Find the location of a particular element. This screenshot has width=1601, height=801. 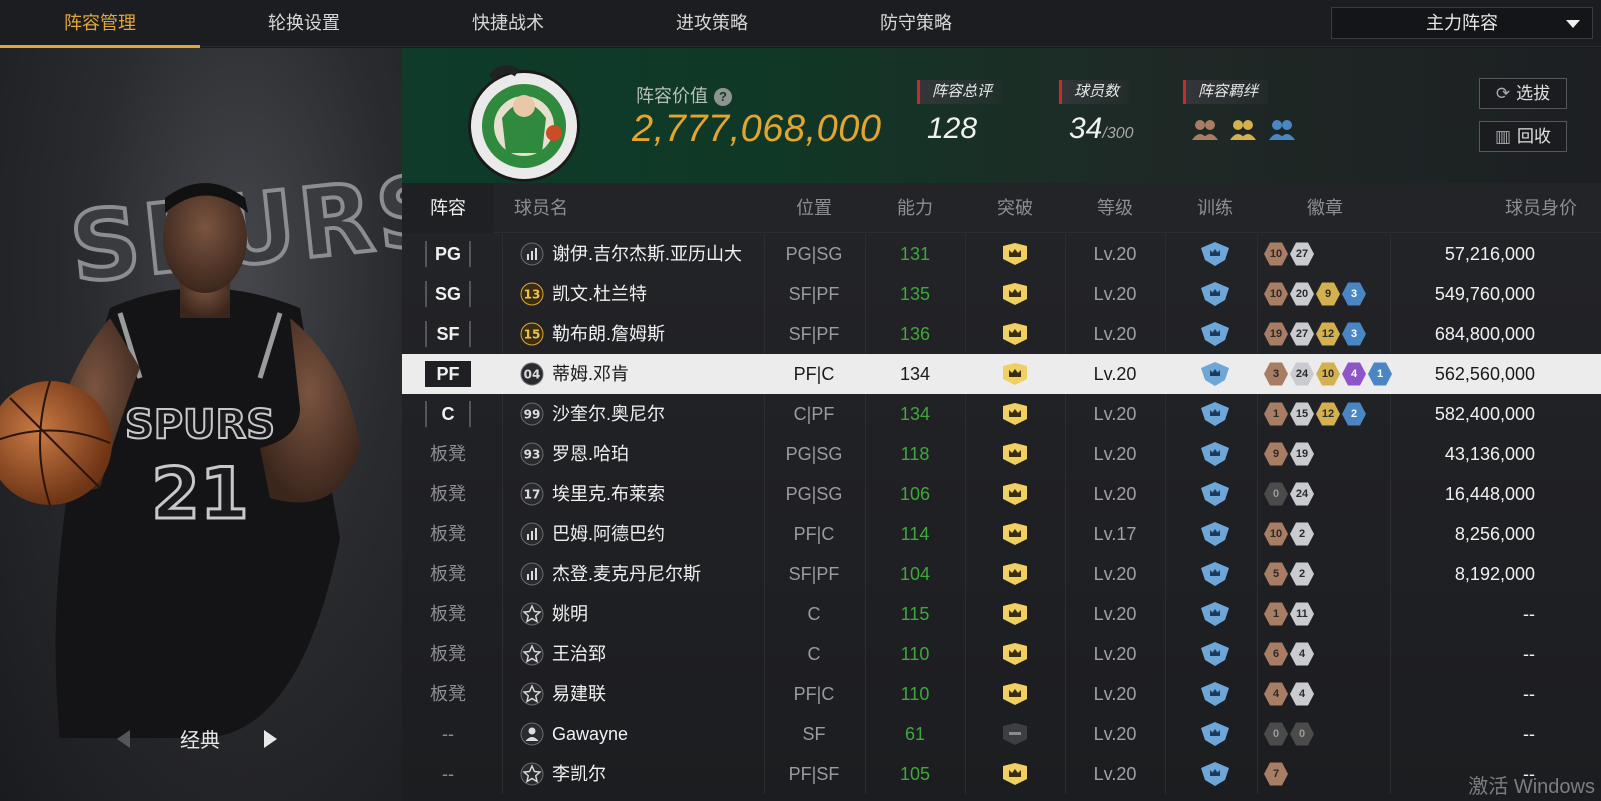

table-row: -- 李凯尔 PF|SF 105 Lv.20 7 -- is located at coordinates (1001, 774).